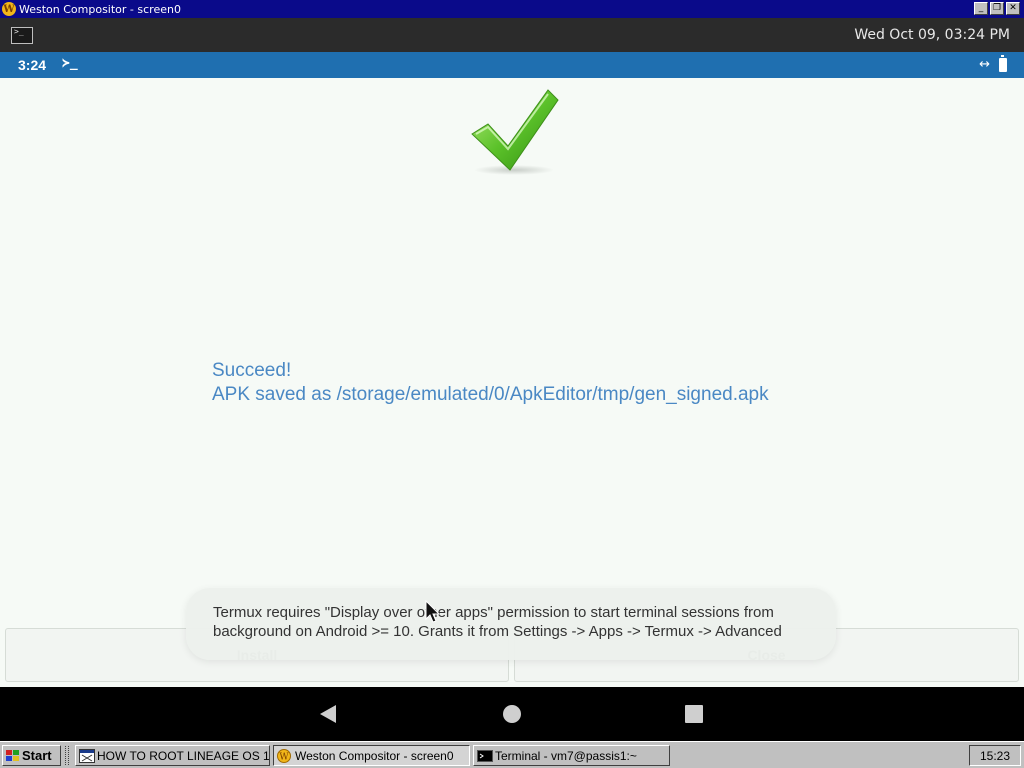  I want to click on panel-clock: Wed Oct 09, 03:24 PM, so click(932, 35).